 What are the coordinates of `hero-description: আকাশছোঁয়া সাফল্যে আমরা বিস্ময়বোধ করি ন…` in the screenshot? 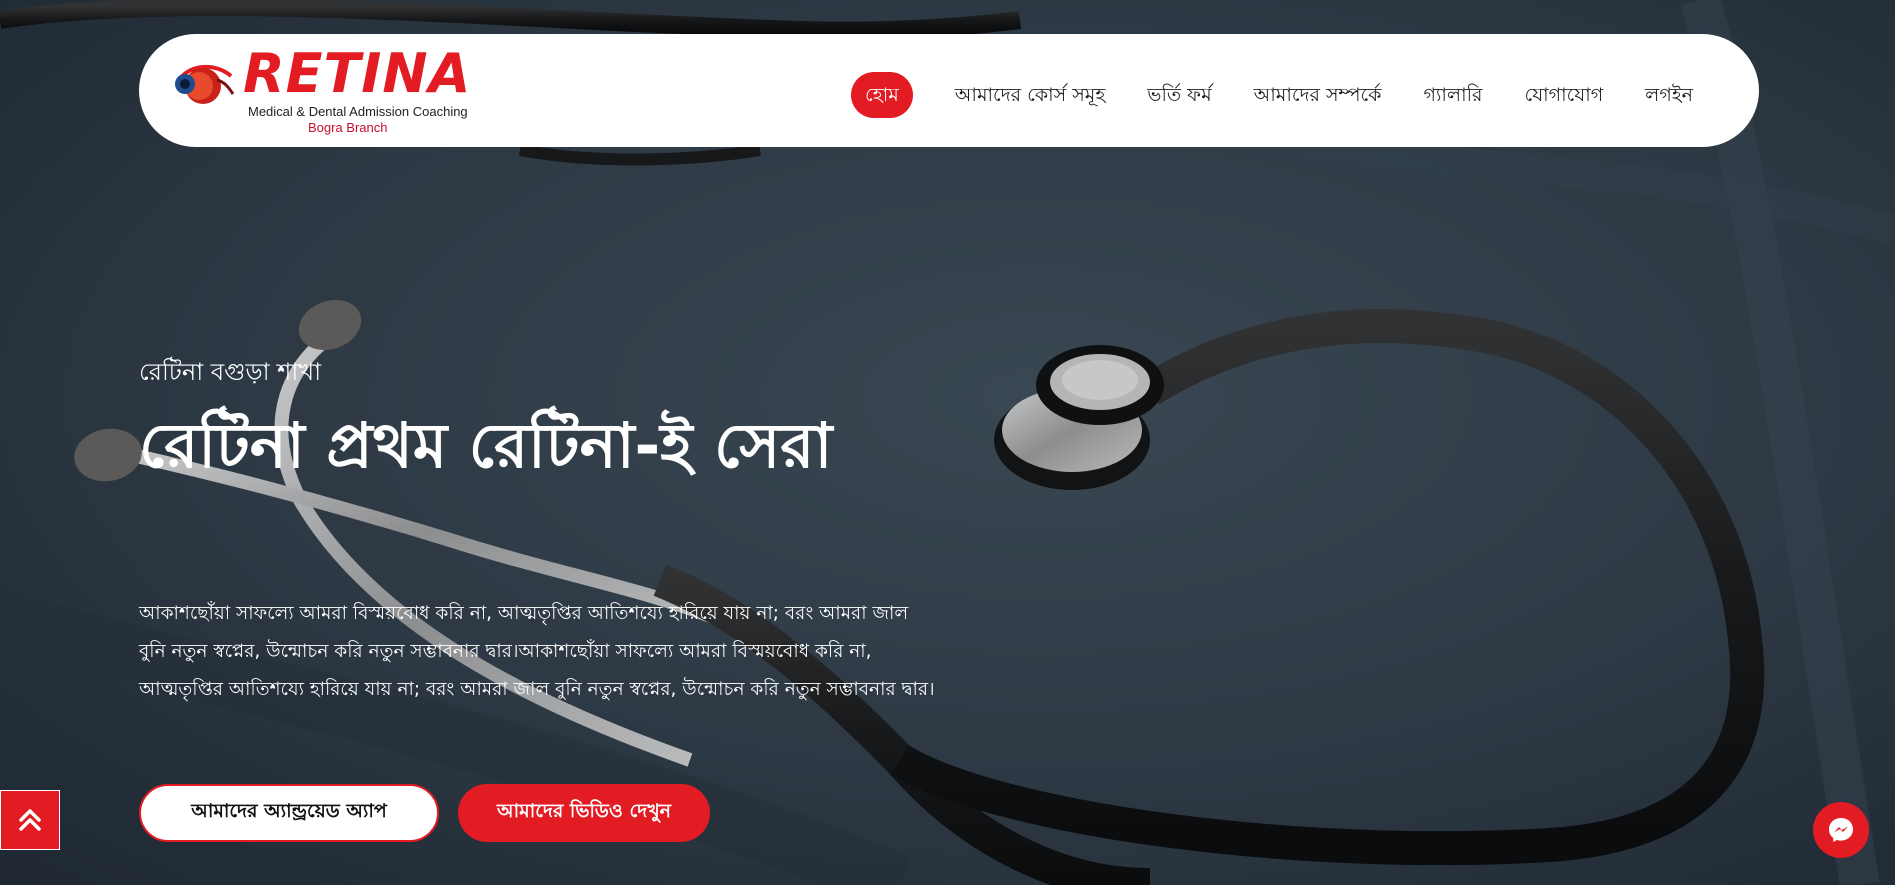 It's located at (537, 651).